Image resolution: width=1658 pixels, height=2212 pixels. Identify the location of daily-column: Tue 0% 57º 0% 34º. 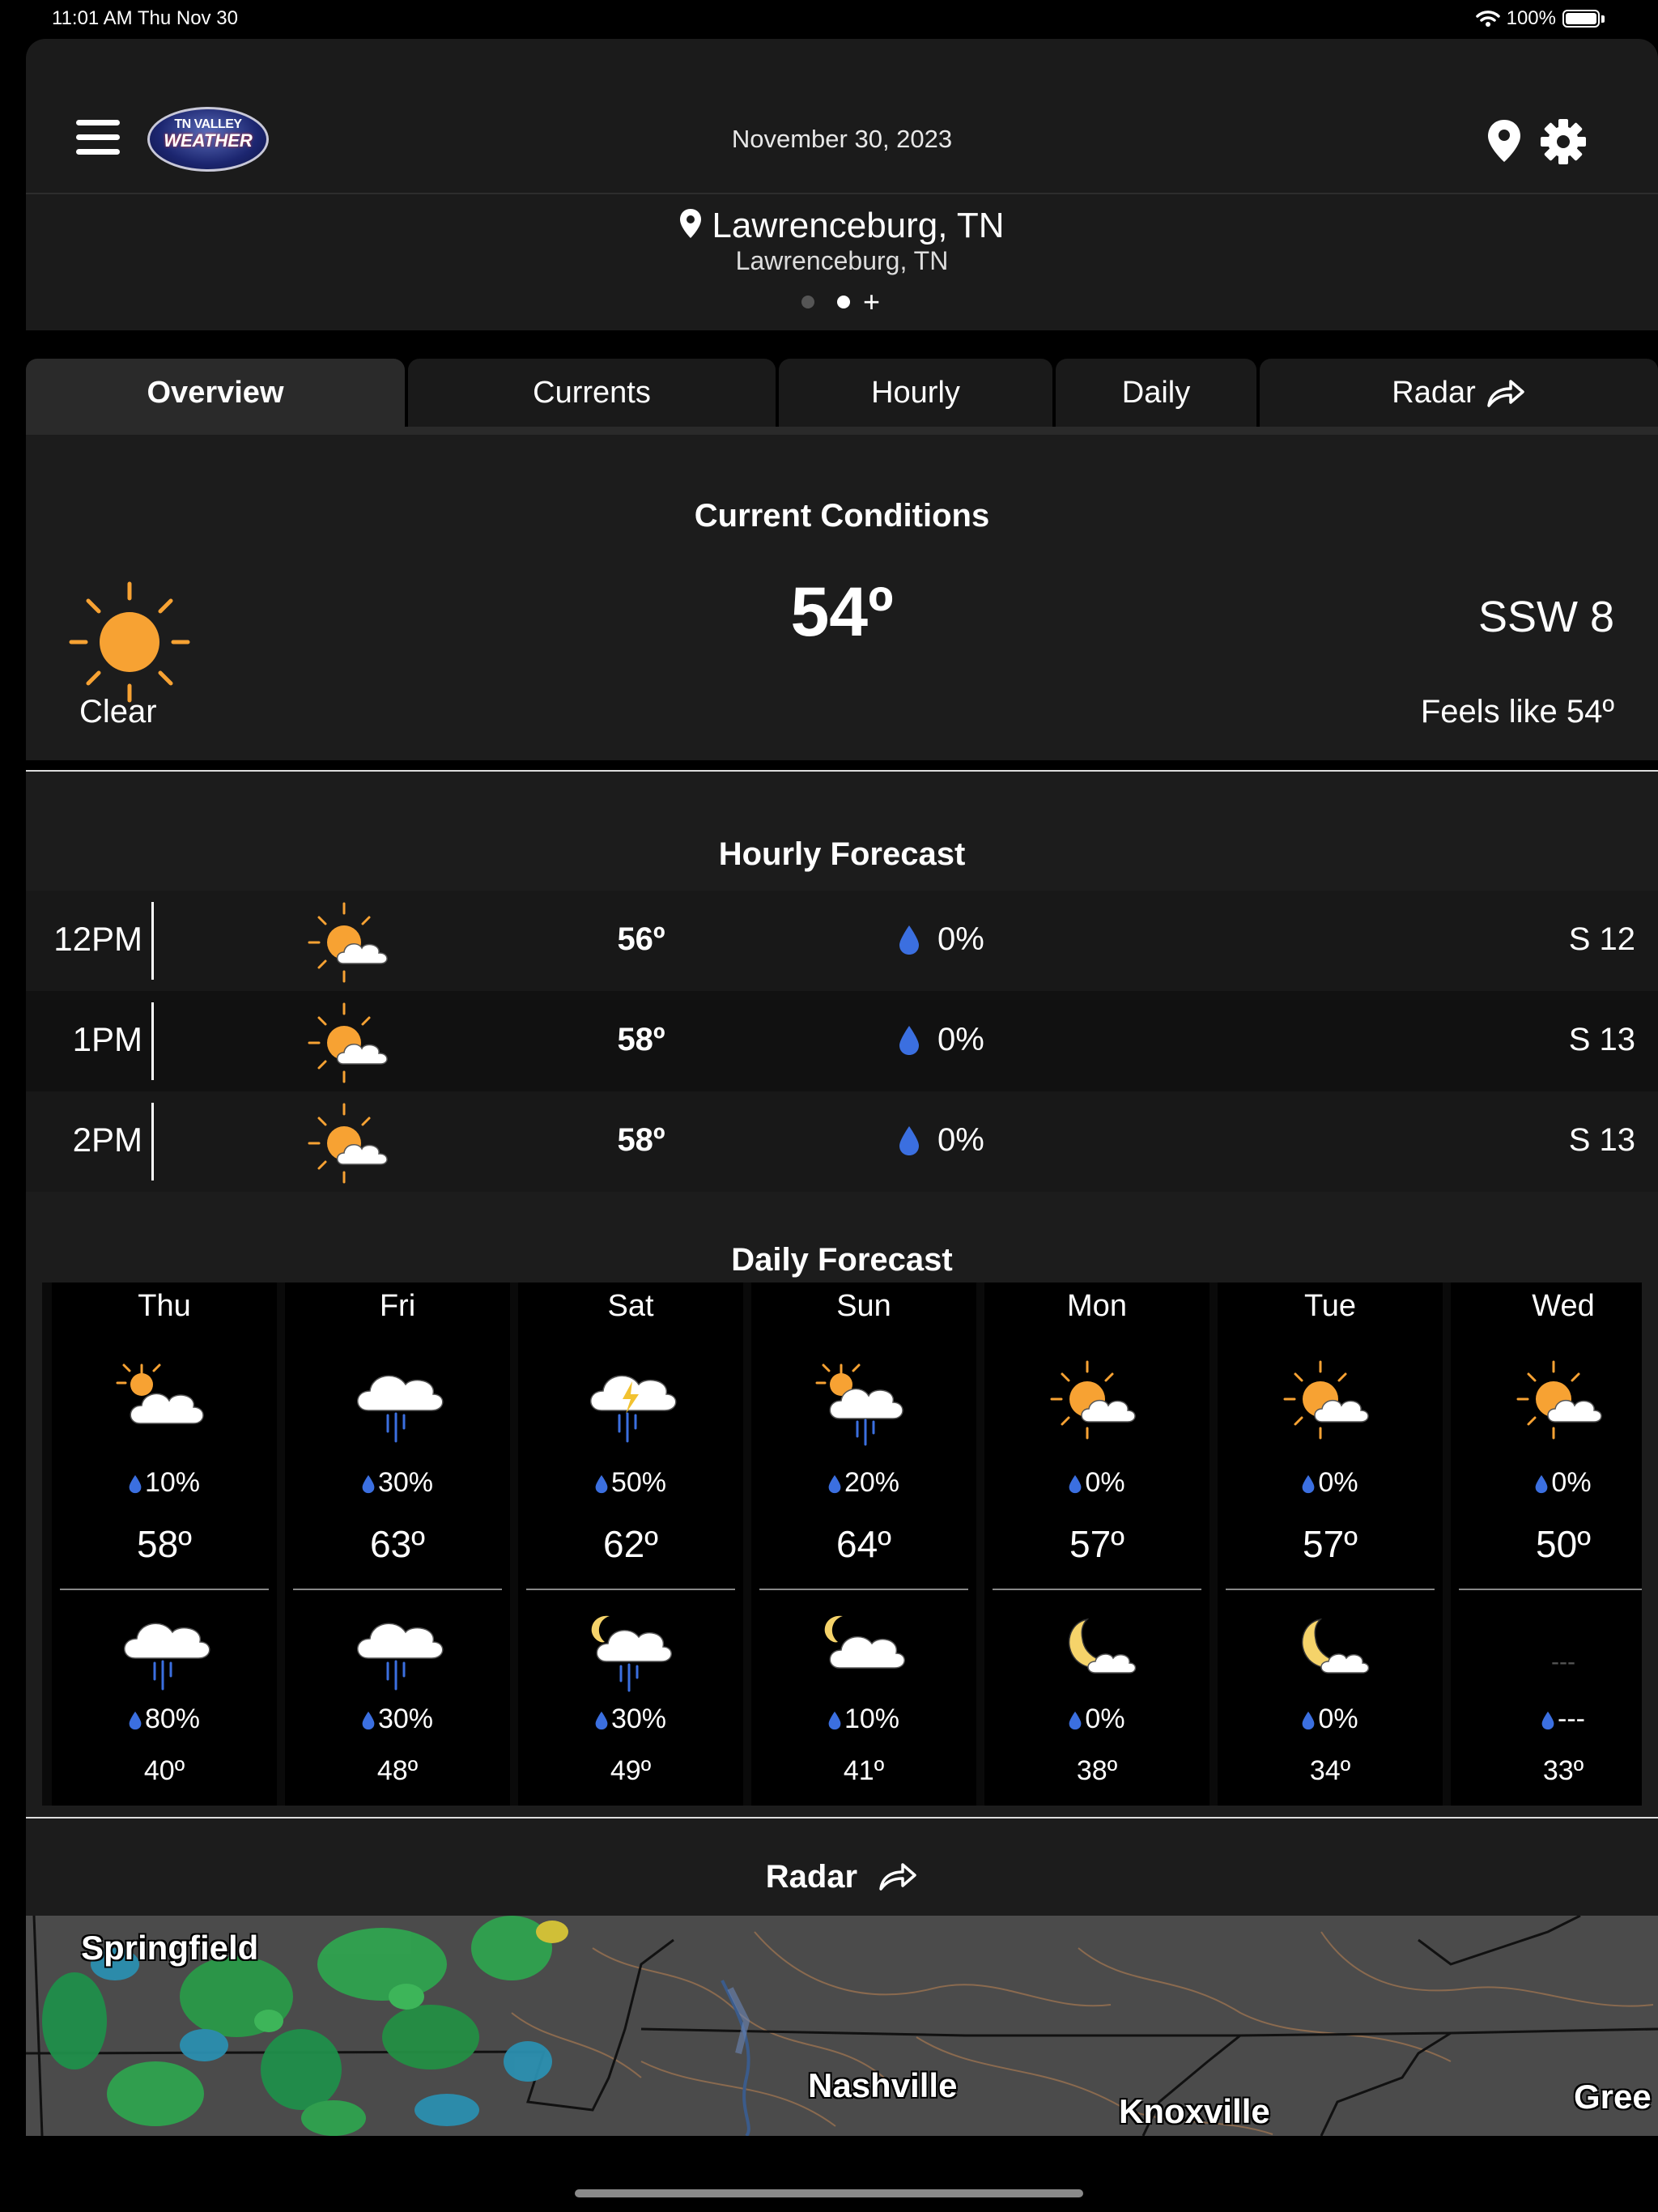
(1330, 1545).